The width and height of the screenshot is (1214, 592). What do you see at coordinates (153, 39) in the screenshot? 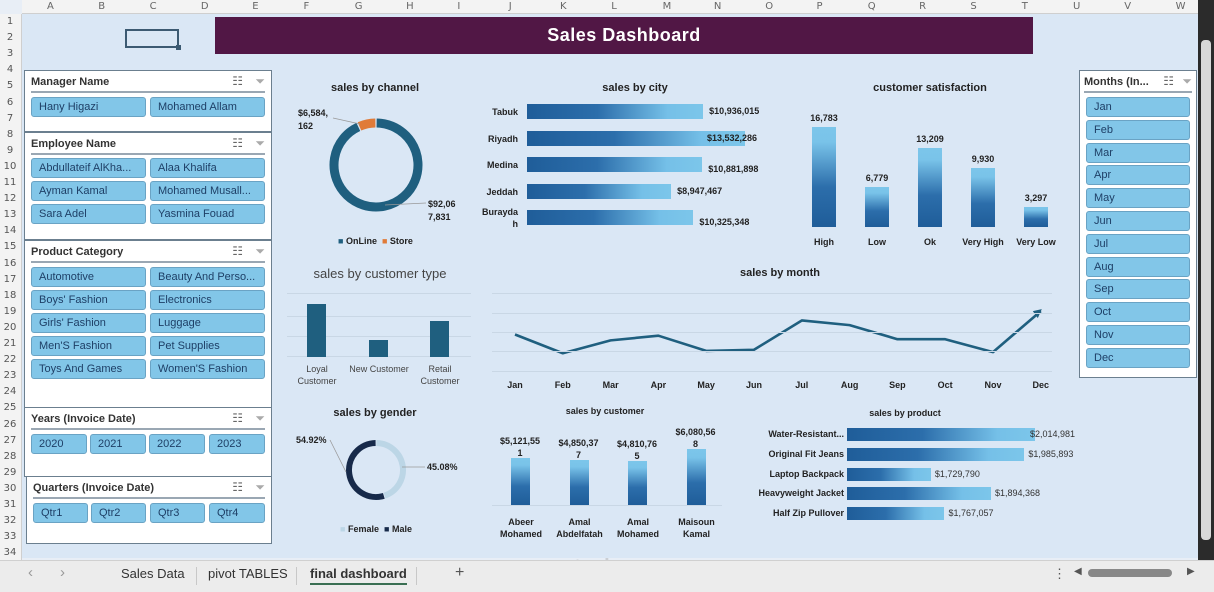
I see `selected-cell` at bounding box center [153, 39].